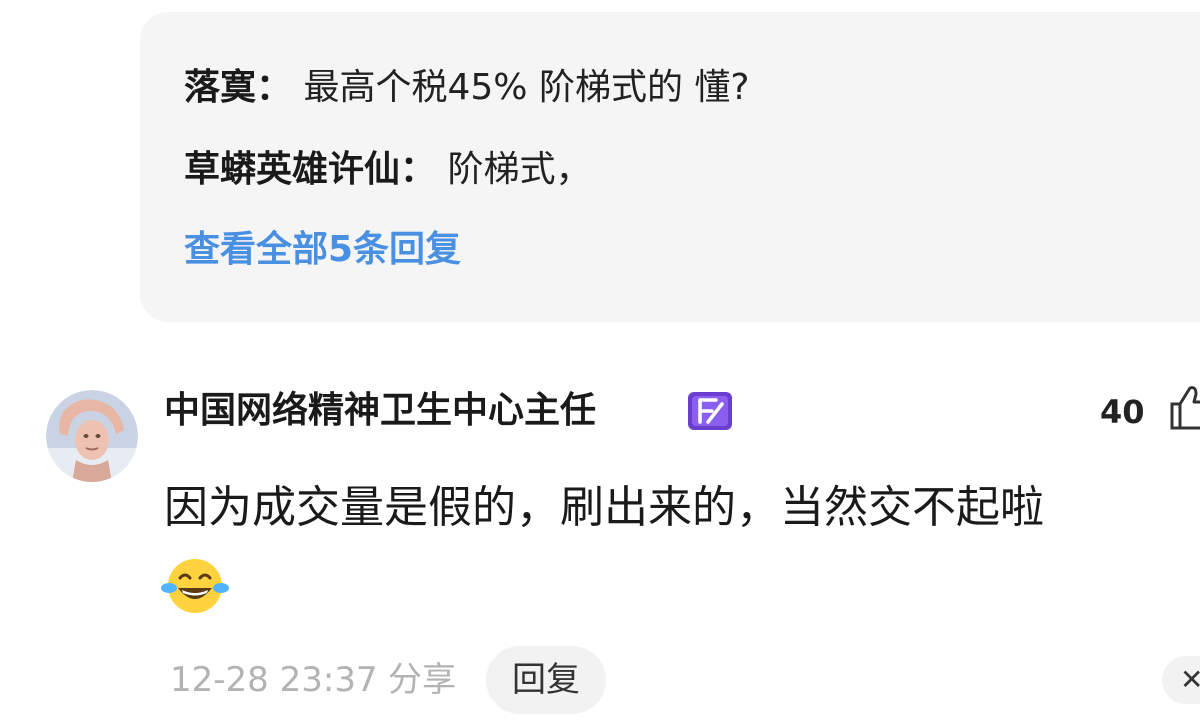 Image resolution: width=1200 pixels, height=726 pixels. I want to click on reply-button: 回复, so click(546, 680).